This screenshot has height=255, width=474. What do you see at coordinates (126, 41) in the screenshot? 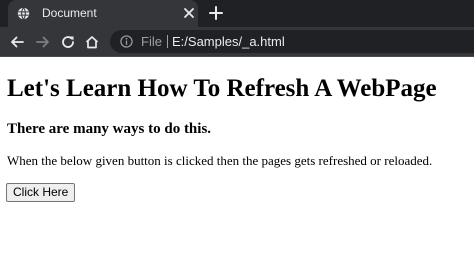
I see `info-icon` at bounding box center [126, 41].